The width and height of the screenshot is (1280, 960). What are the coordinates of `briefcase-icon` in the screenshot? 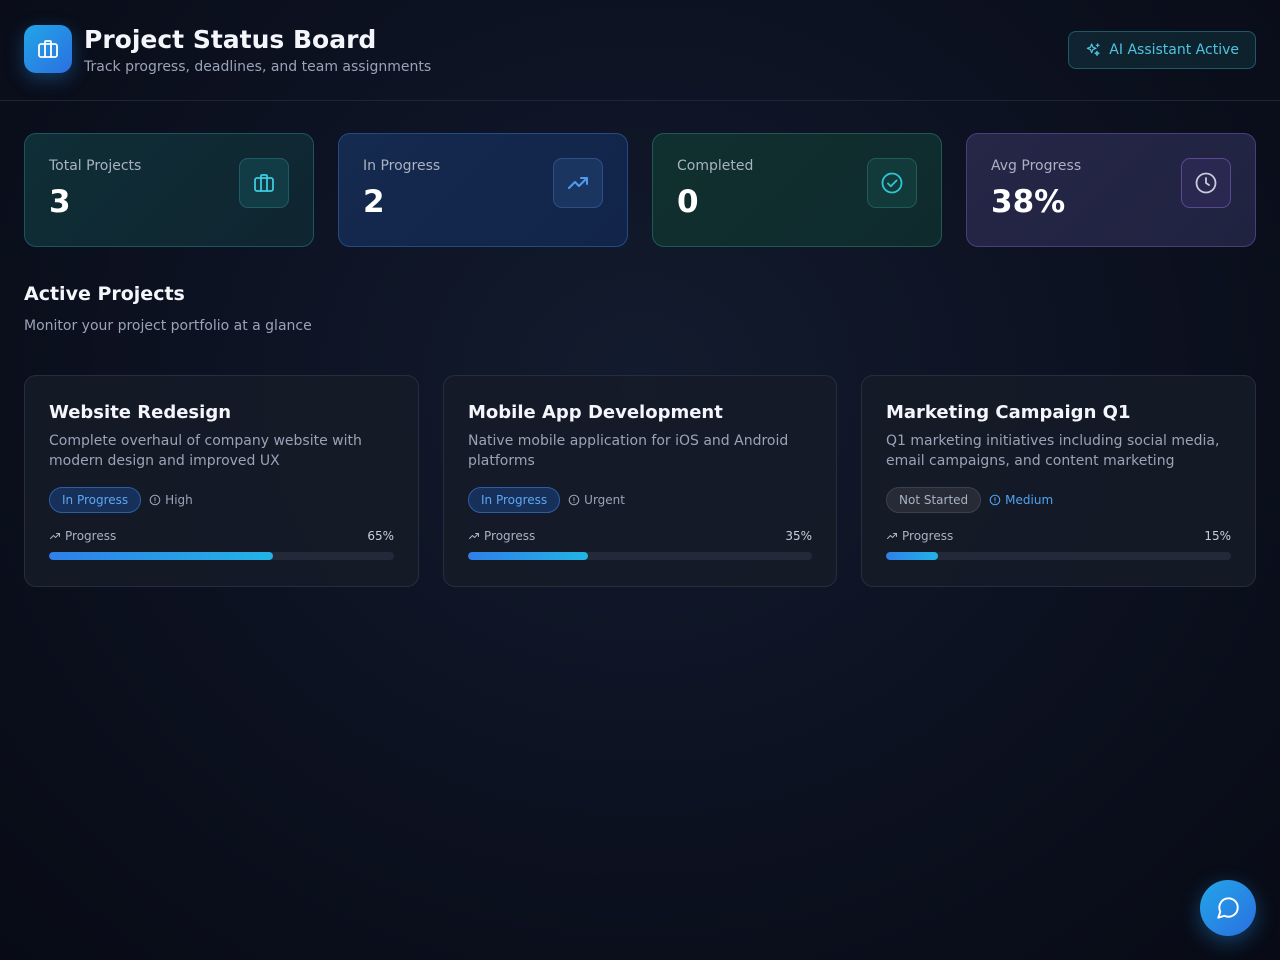 It's located at (264, 183).